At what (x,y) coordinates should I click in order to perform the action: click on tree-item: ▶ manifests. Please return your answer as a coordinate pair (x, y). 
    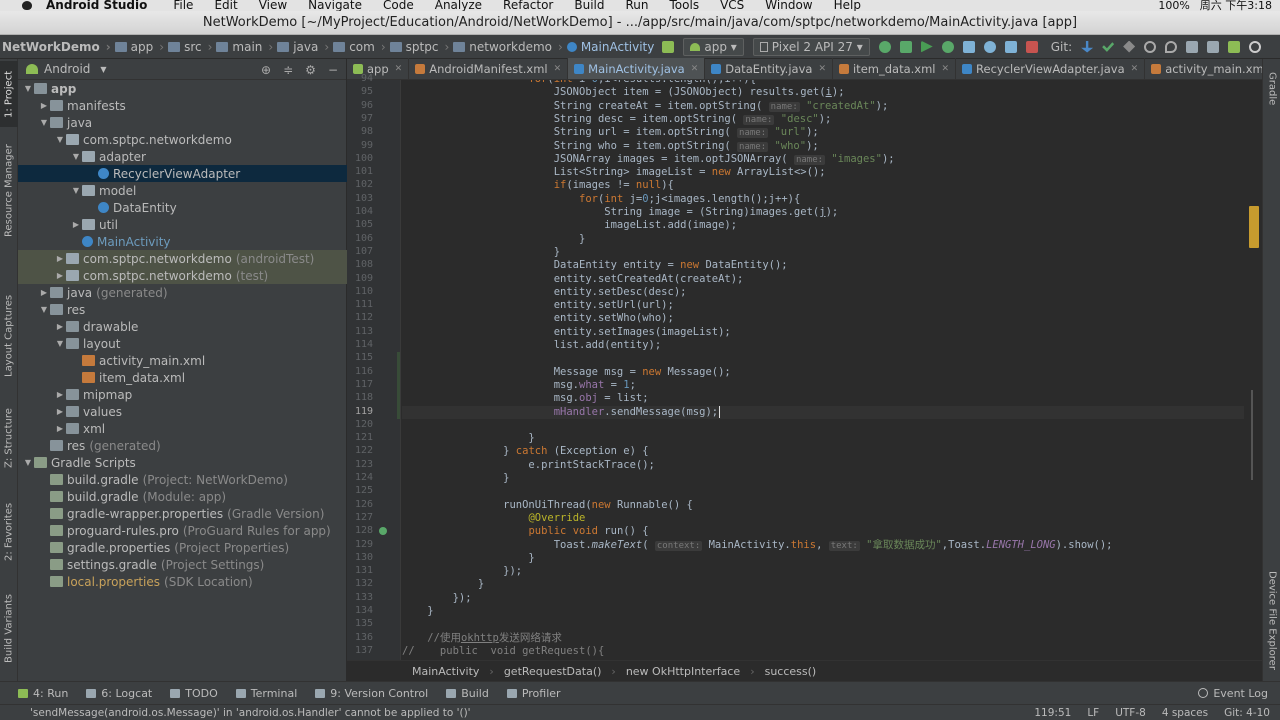
    Looking at the image, I should click on (182, 105).